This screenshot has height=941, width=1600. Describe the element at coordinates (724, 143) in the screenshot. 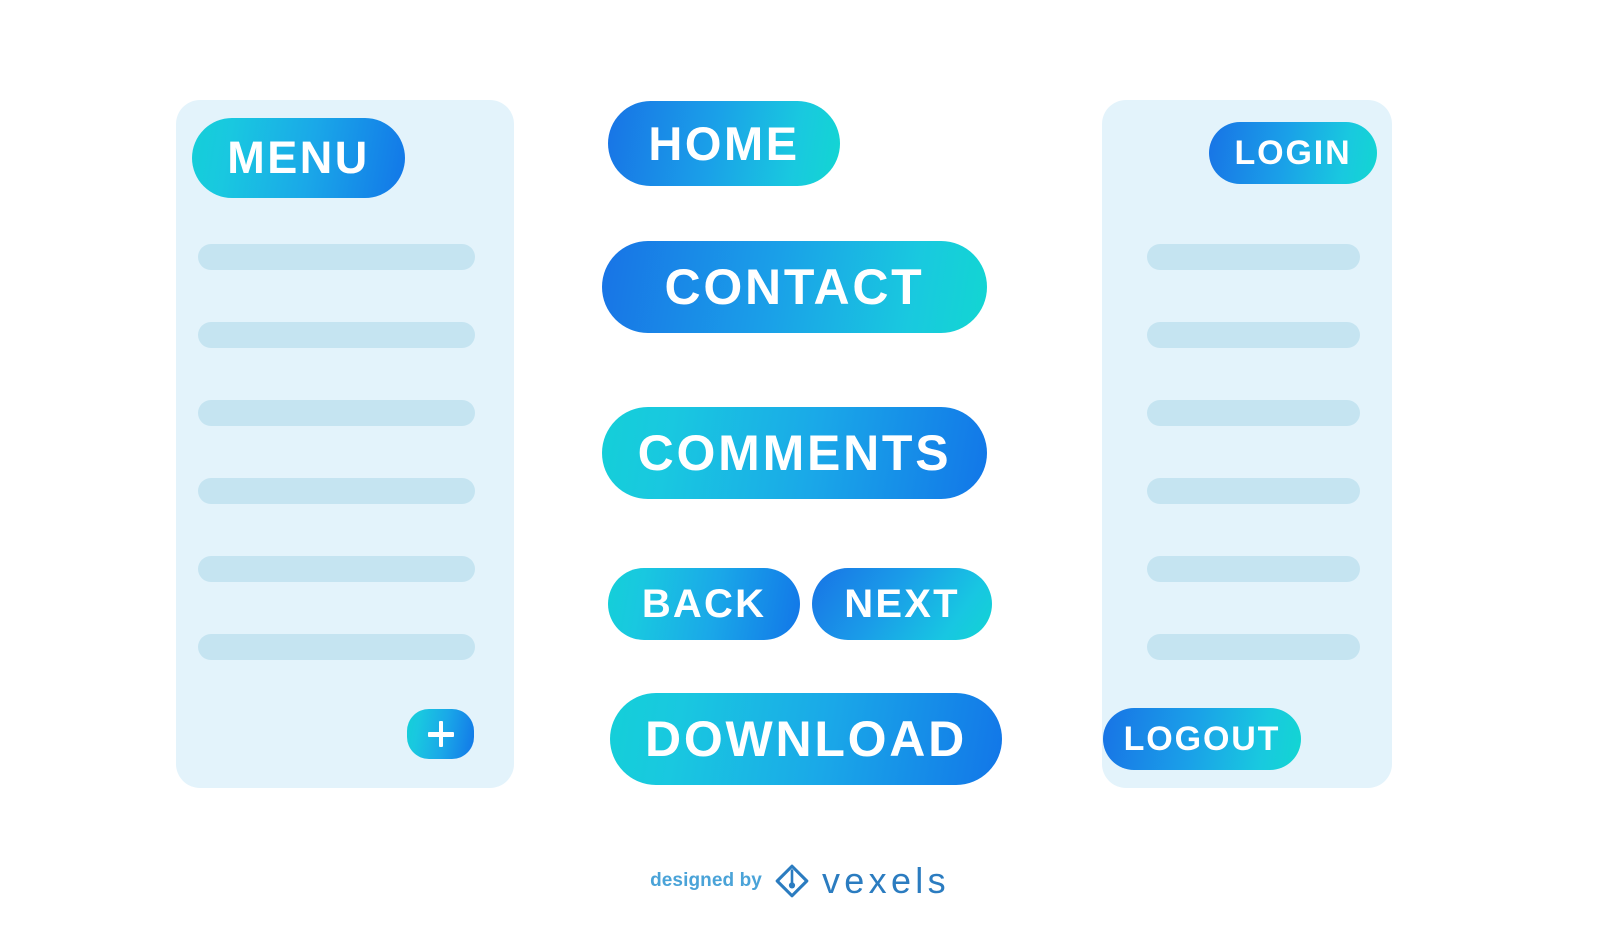

I see `home-button: HOME` at that location.